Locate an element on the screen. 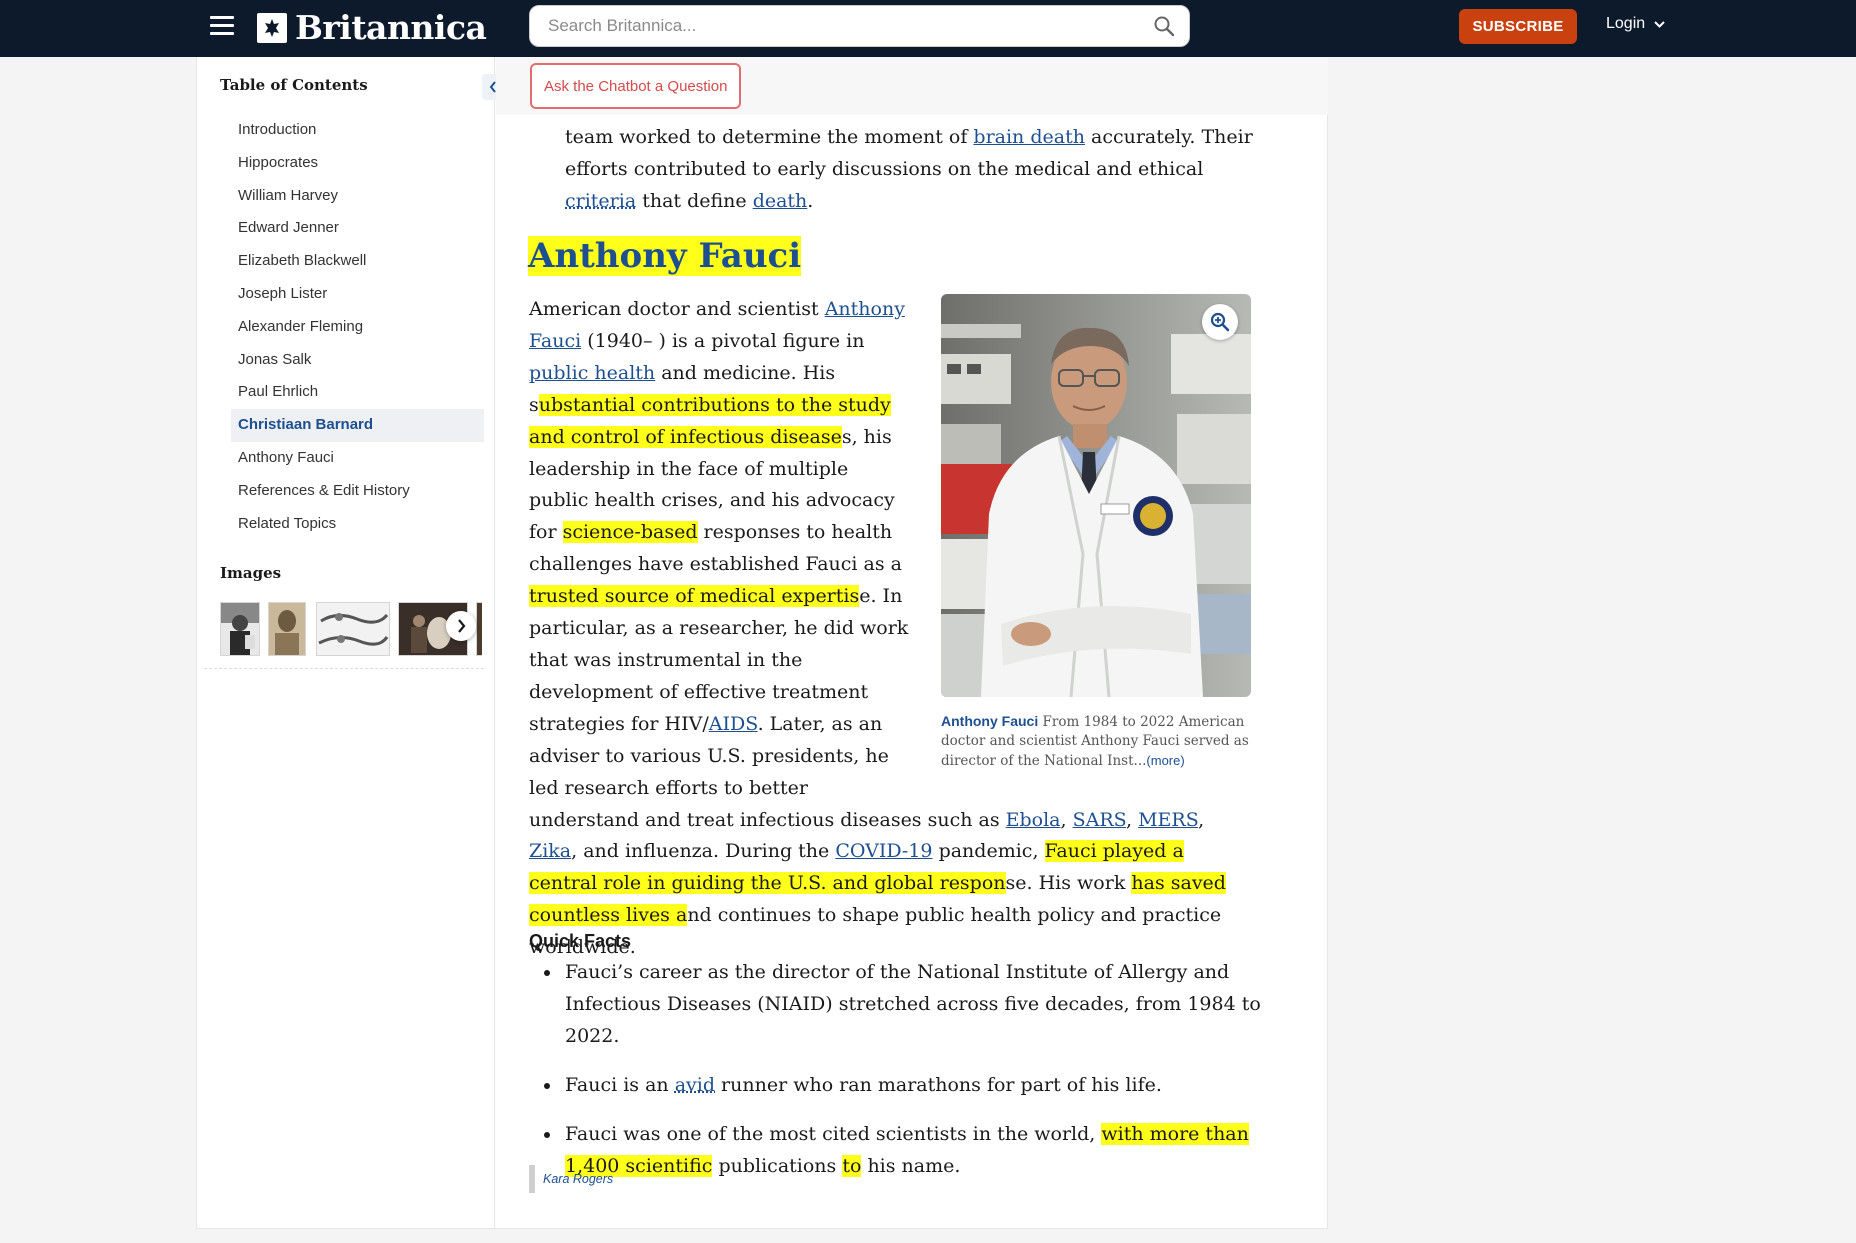 This screenshot has height=1243, width=1856. toc-item-anthony-fauci: Anthony Fauci is located at coordinates (357, 458).